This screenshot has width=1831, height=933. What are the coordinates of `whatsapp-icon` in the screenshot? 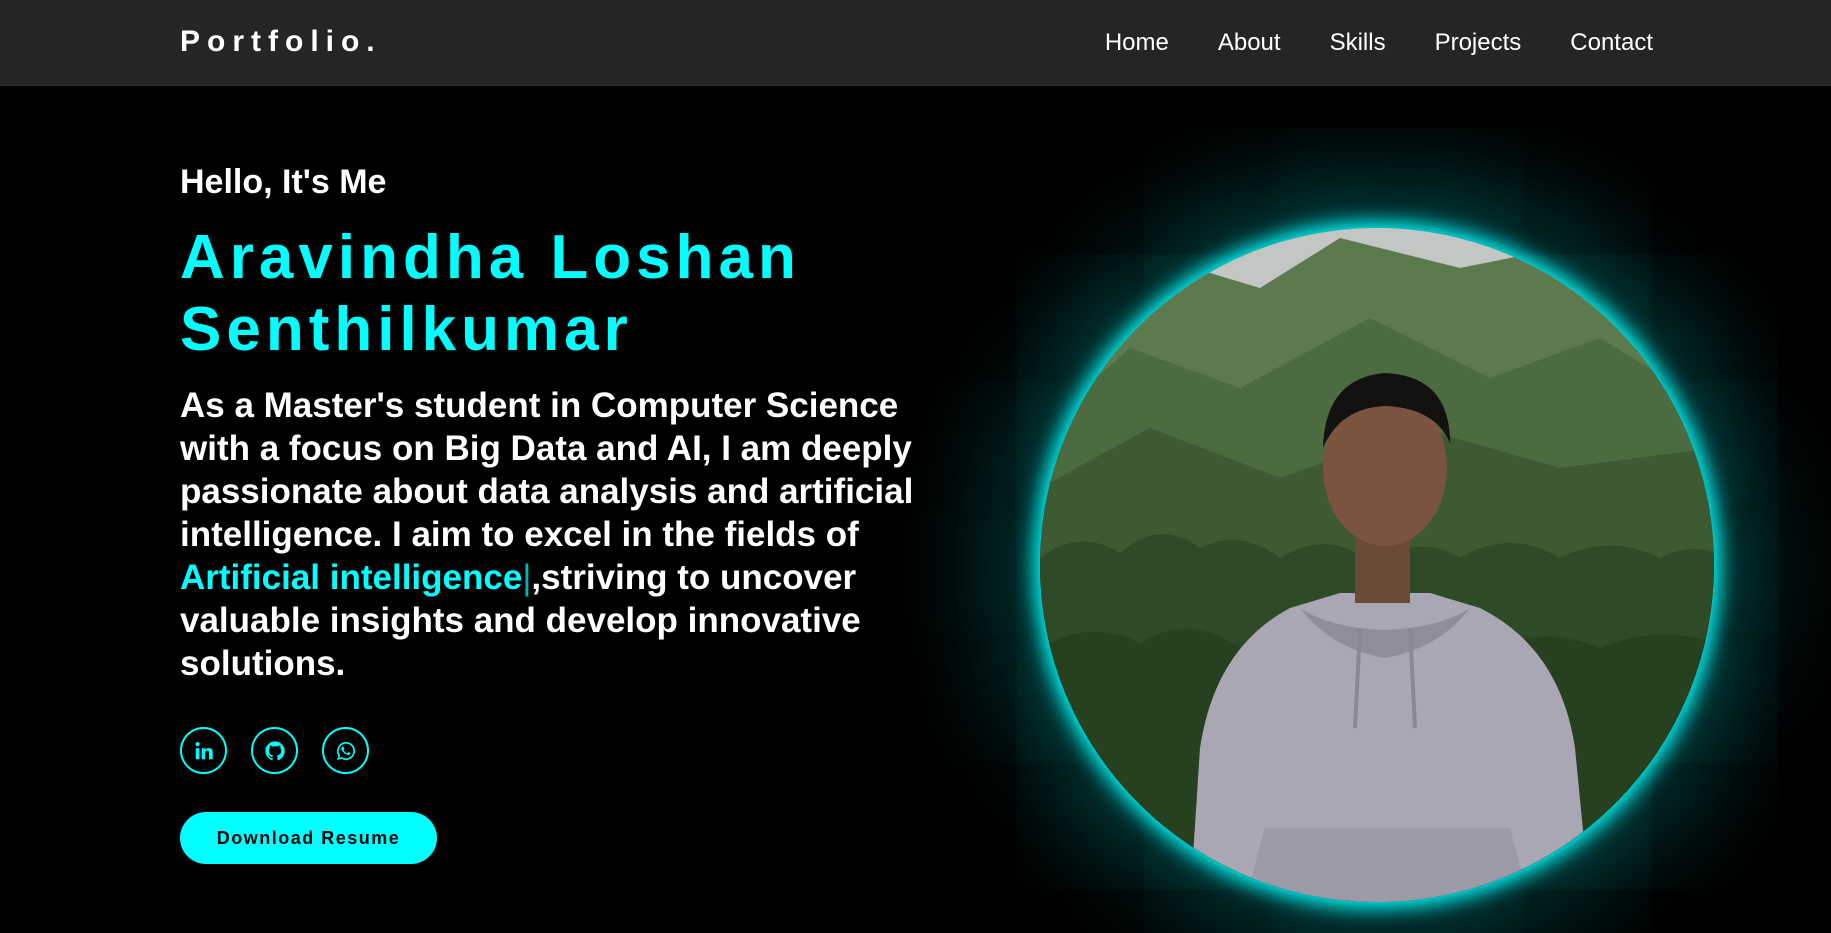 It's located at (345, 750).